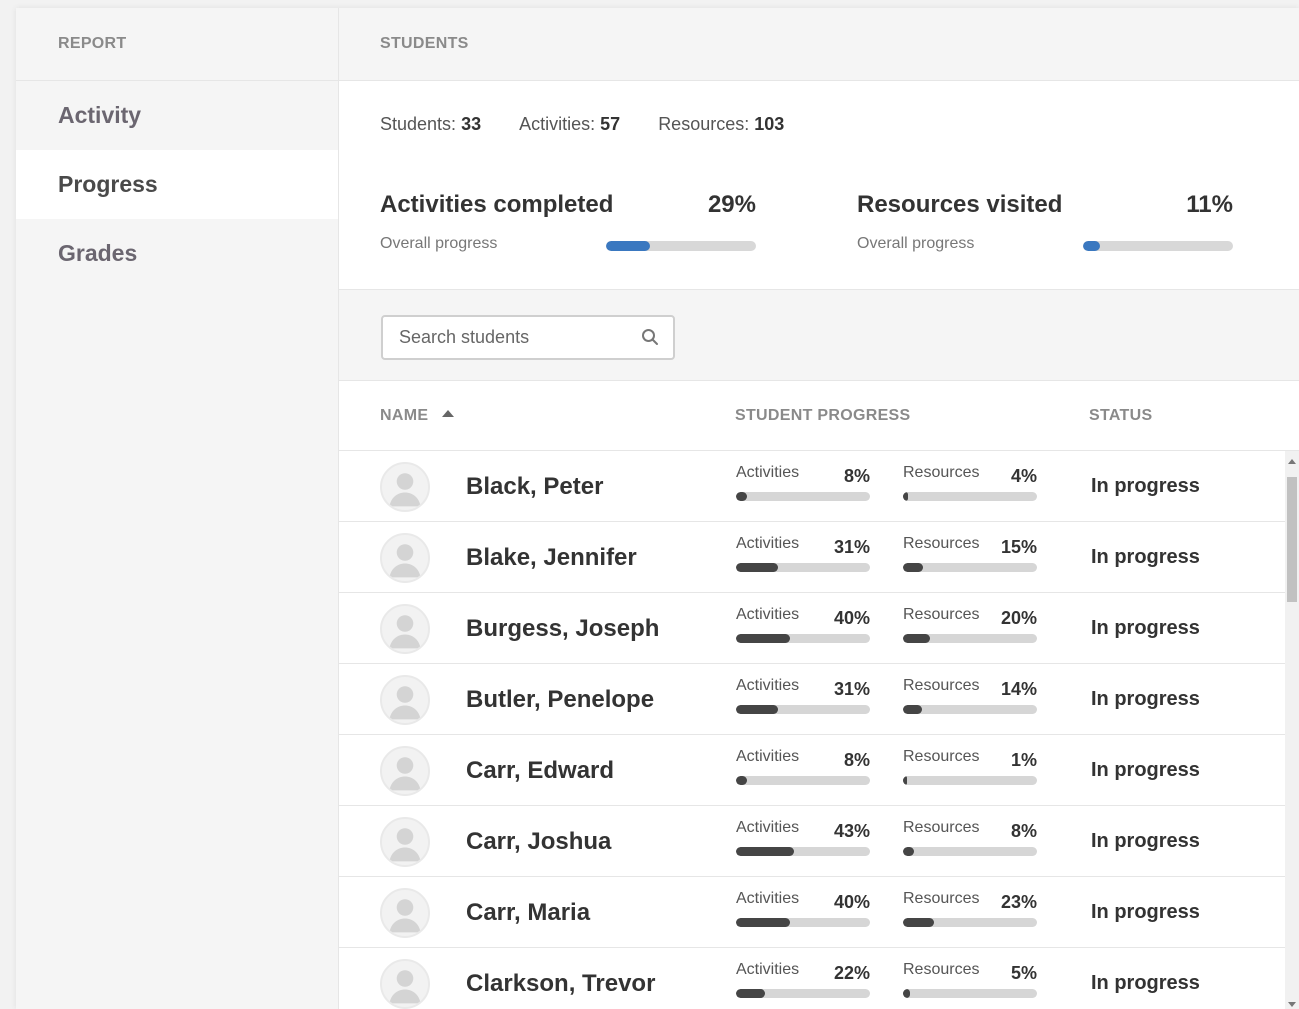 The width and height of the screenshot is (1299, 1009). I want to click on scrollbar, so click(1292, 730).